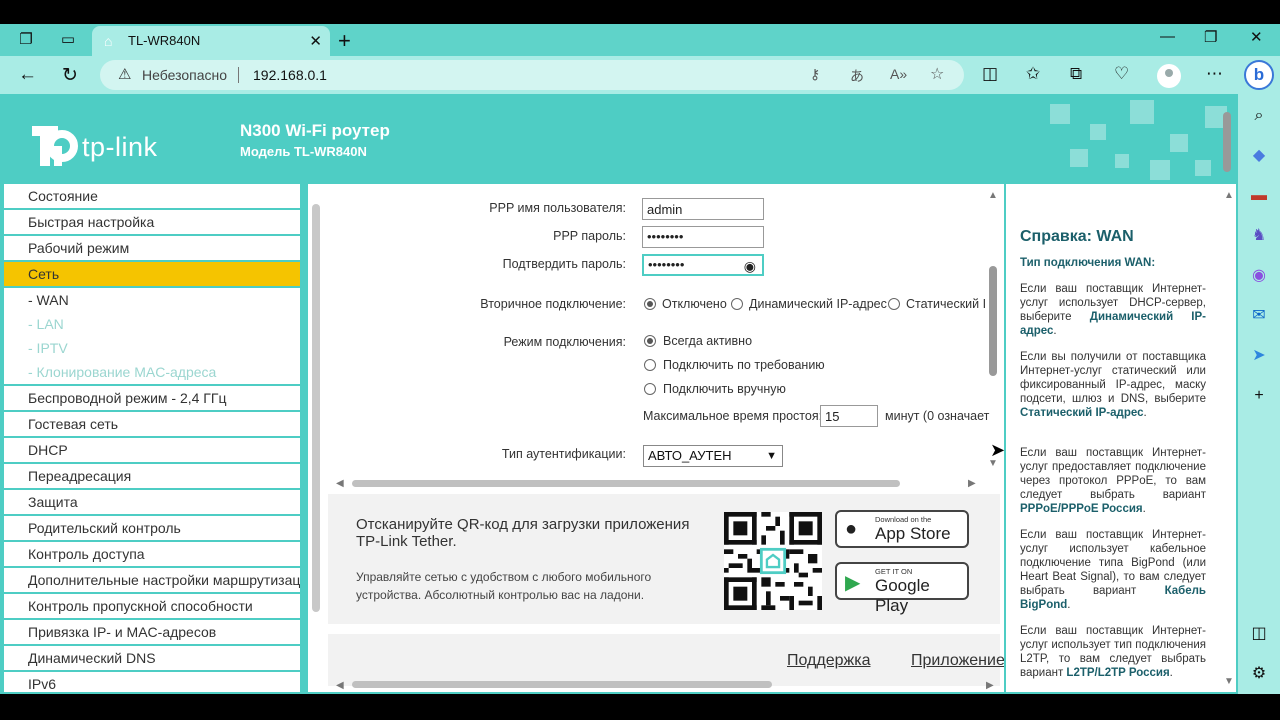 This screenshot has width=1280, height=720. What do you see at coordinates (750, 266) in the screenshot?
I see `show-password-eye-icon: ◉` at bounding box center [750, 266].